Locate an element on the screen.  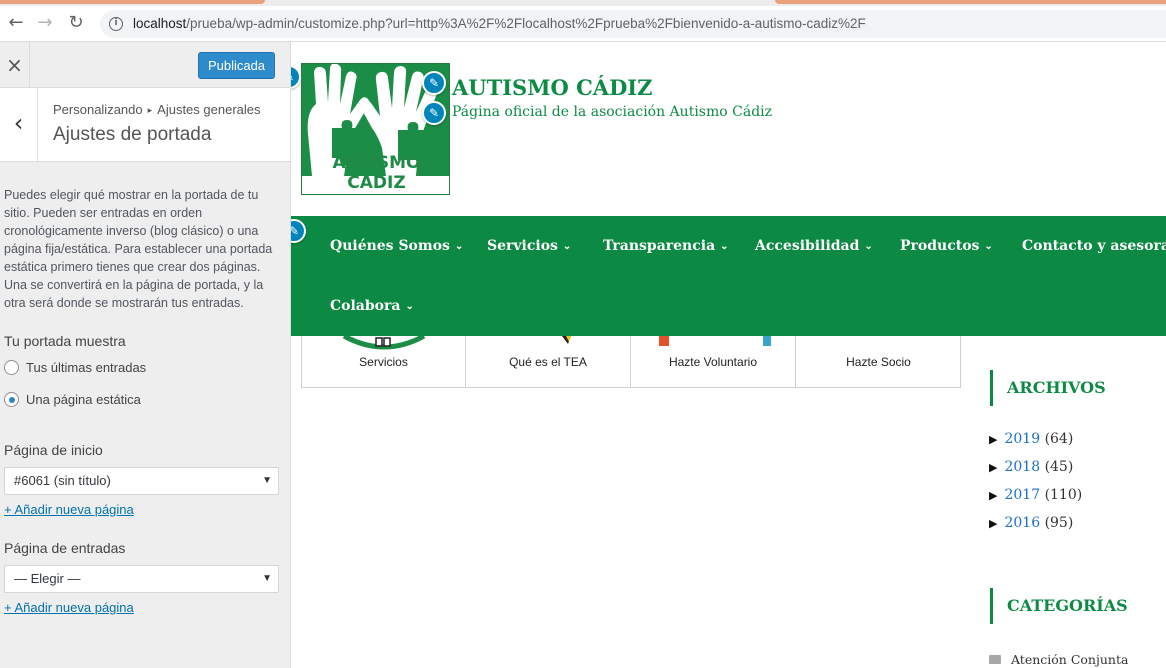
archive-item: ▶ 2018 (45) is located at coordinates (1031, 467).